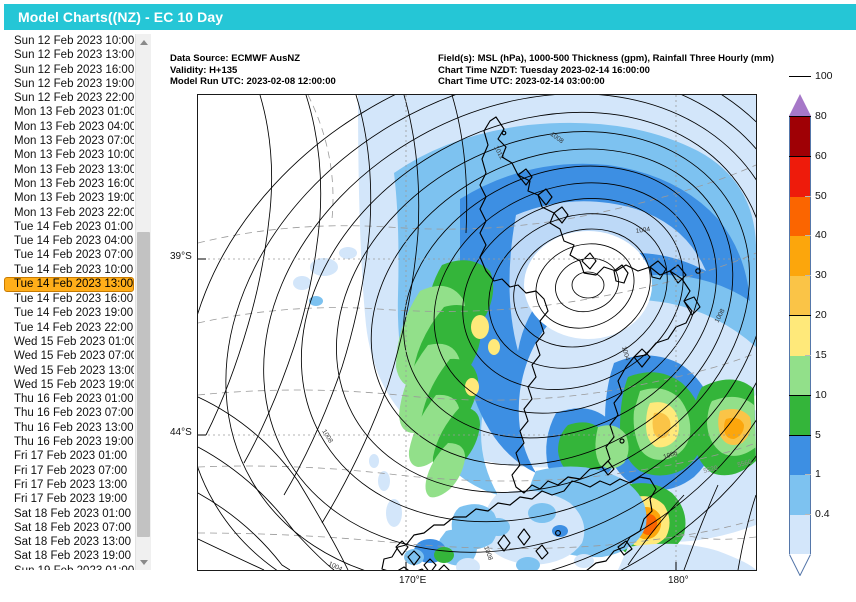  Describe the element at coordinates (204, 70) in the screenshot. I see `validity-line: Validity: H+135` at that location.